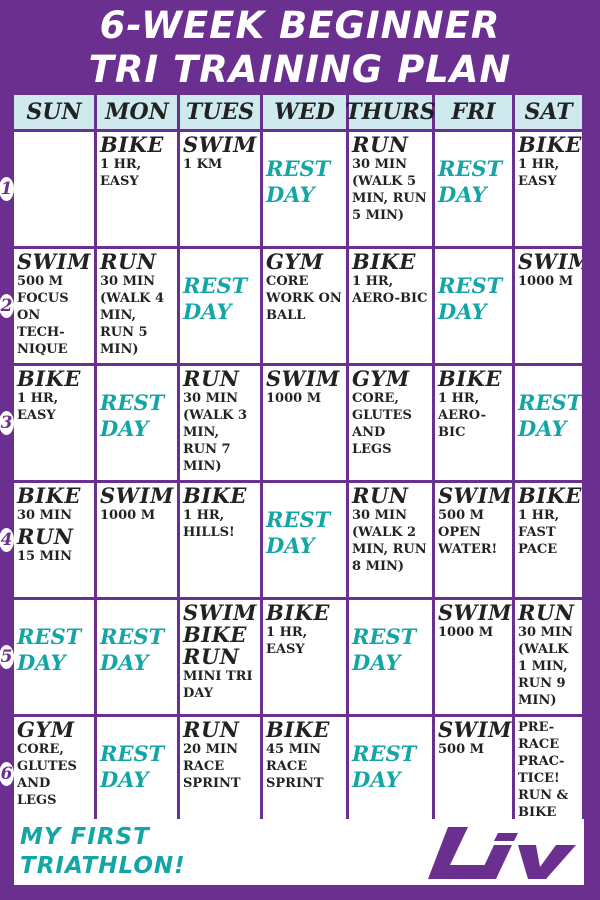 The height and width of the screenshot is (900, 600). Describe the element at coordinates (545, 666) in the screenshot. I see `activity-detail: 30 MIN (WALK 1 MIN, RUN 9 MIN)` at that location.